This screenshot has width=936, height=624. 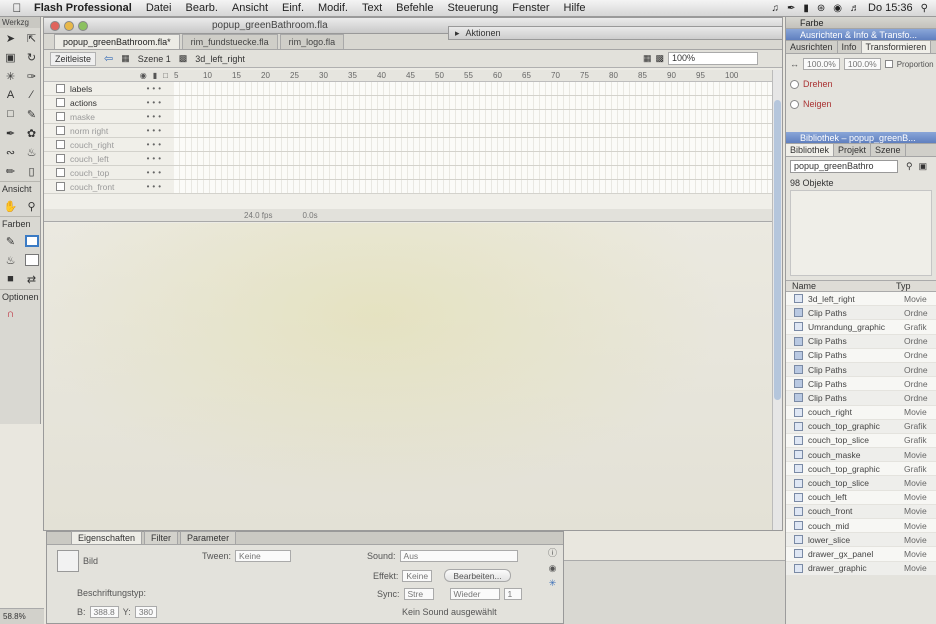 What do you see at coordinates (31, 206) in the screenshot?
I see `zoom-icon: ⚲` at bounding box center [31, 206].